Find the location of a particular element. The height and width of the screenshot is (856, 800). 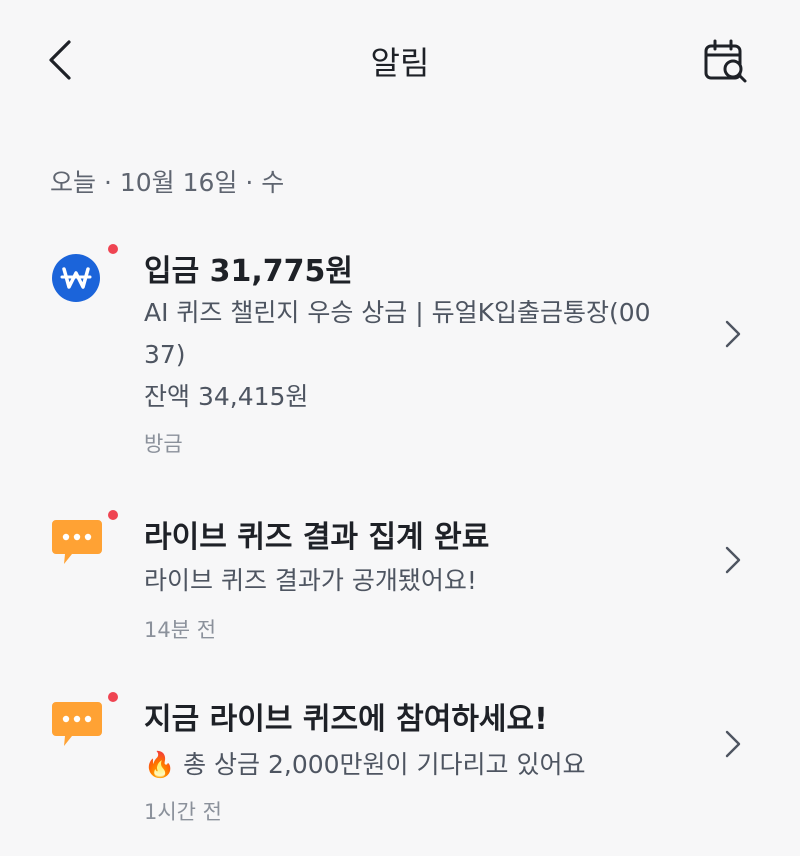

notification-title: 지금 라이브 퀴즈에 참여하세요! is located at coordinates (346, 719).